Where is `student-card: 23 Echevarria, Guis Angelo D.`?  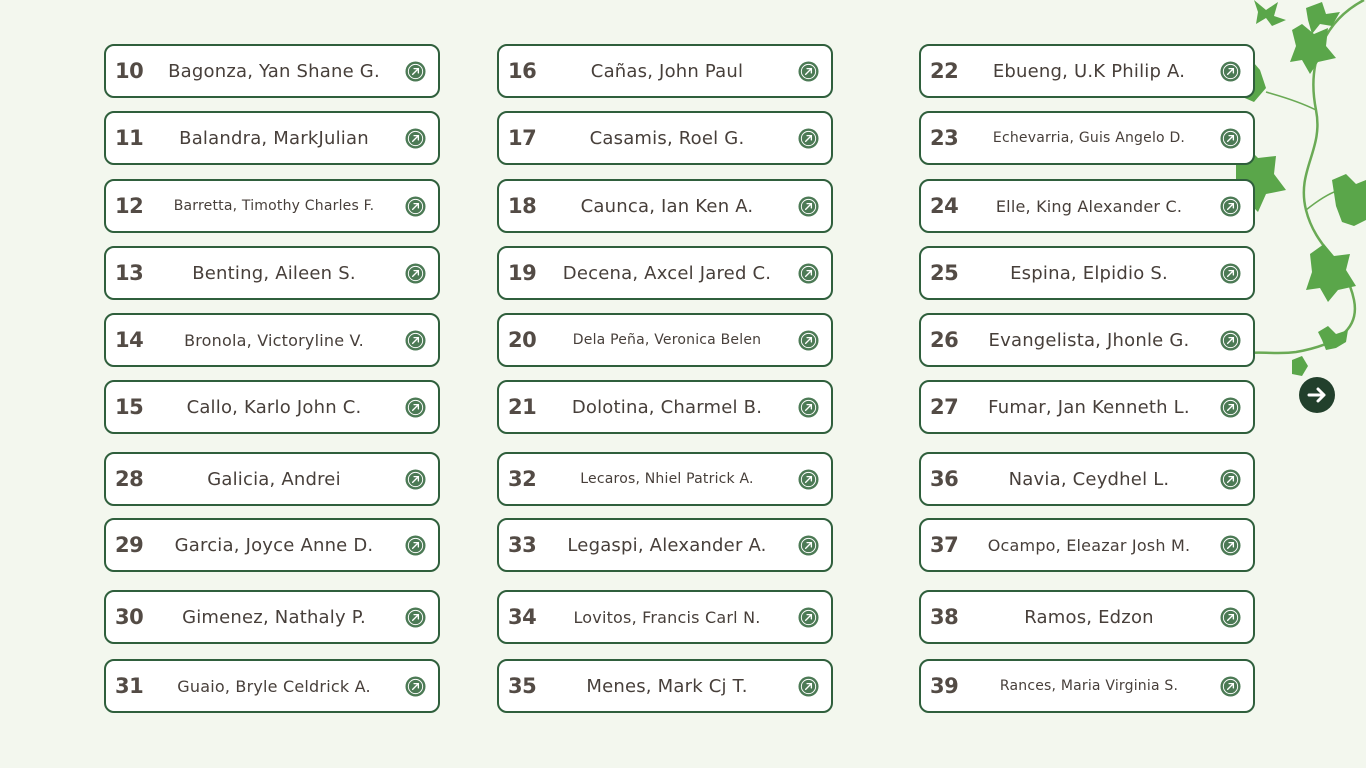 student-card: 23 Echevarria, Guis Angelo D. is located at coordinates (1087, 138).